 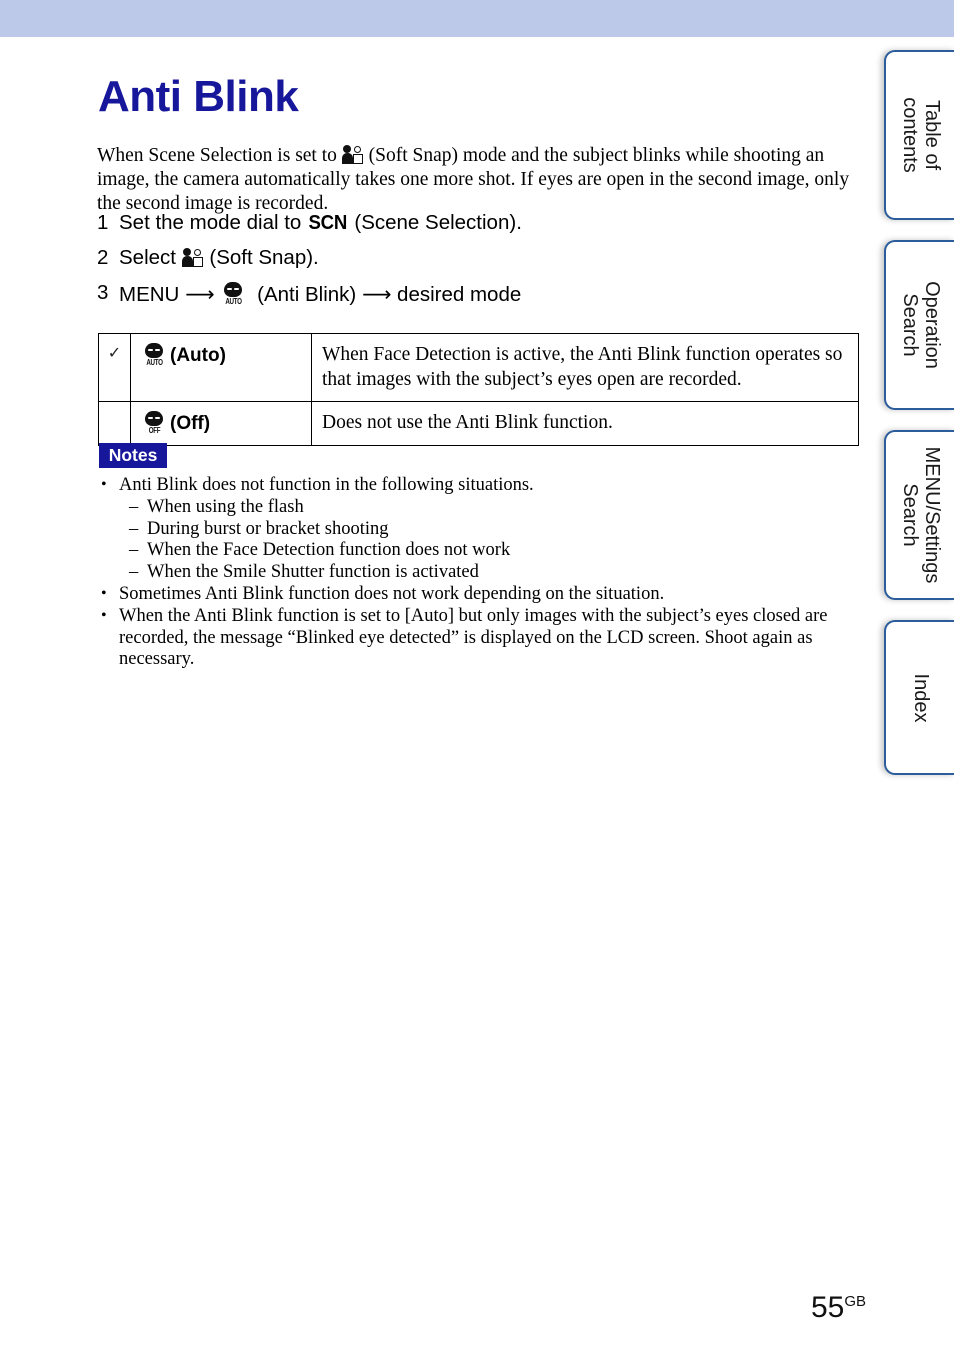 What do you see at coordinates (114, 367) in the screenshot?
I see `row-check-cell: ✓` at bounding box center [114, 367].